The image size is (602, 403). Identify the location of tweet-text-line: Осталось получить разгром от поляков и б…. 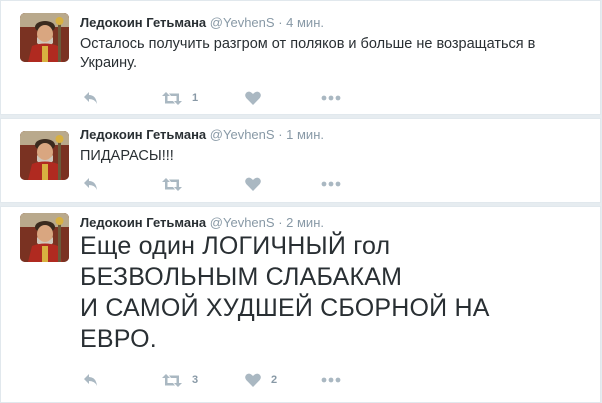
(308, 44).